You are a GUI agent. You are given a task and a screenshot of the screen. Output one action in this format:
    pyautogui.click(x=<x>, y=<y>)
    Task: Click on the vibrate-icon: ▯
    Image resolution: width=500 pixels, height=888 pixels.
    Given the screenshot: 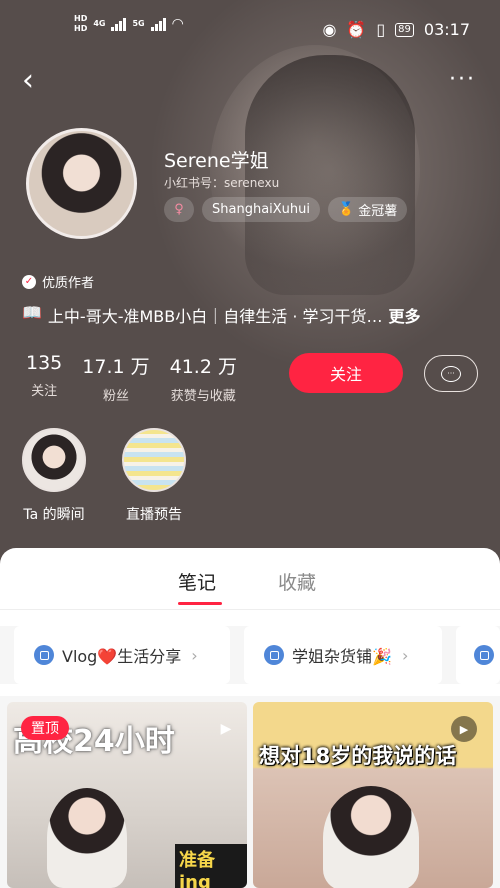 What is the action you would take?
    pyautogui.click(x=381, y=29)
    